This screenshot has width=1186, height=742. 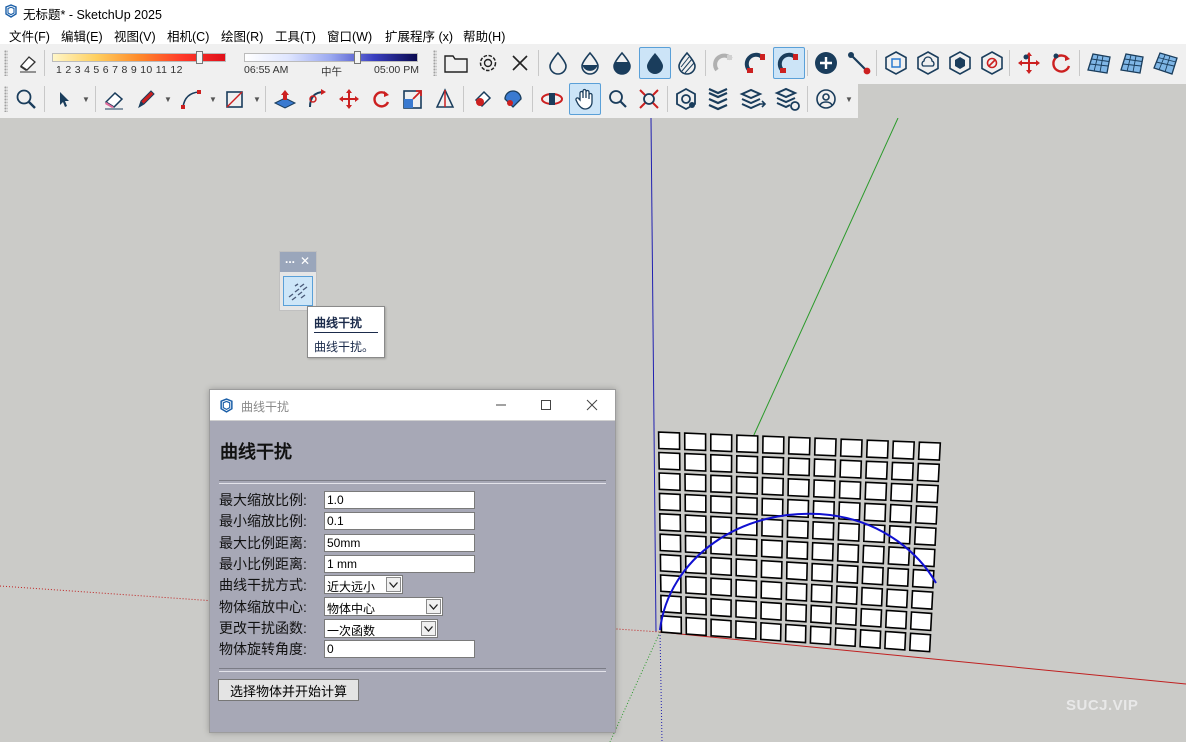 I want to click on menu-view: 视图(V), so click(x=135, y=35).